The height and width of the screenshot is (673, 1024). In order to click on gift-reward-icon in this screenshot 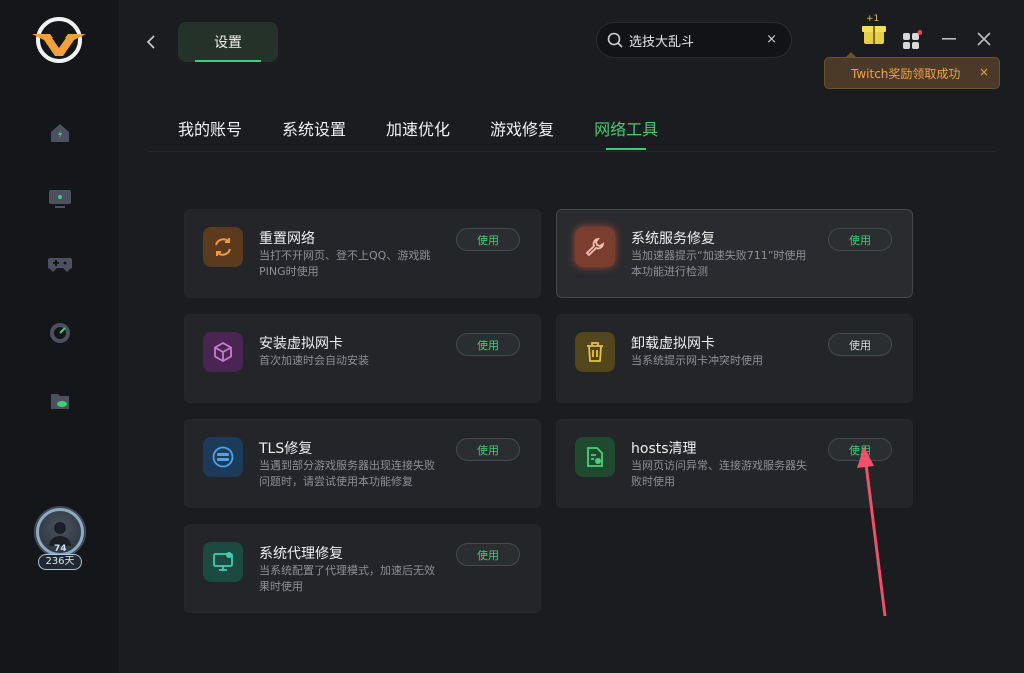, I will do `click(874, 32)`.